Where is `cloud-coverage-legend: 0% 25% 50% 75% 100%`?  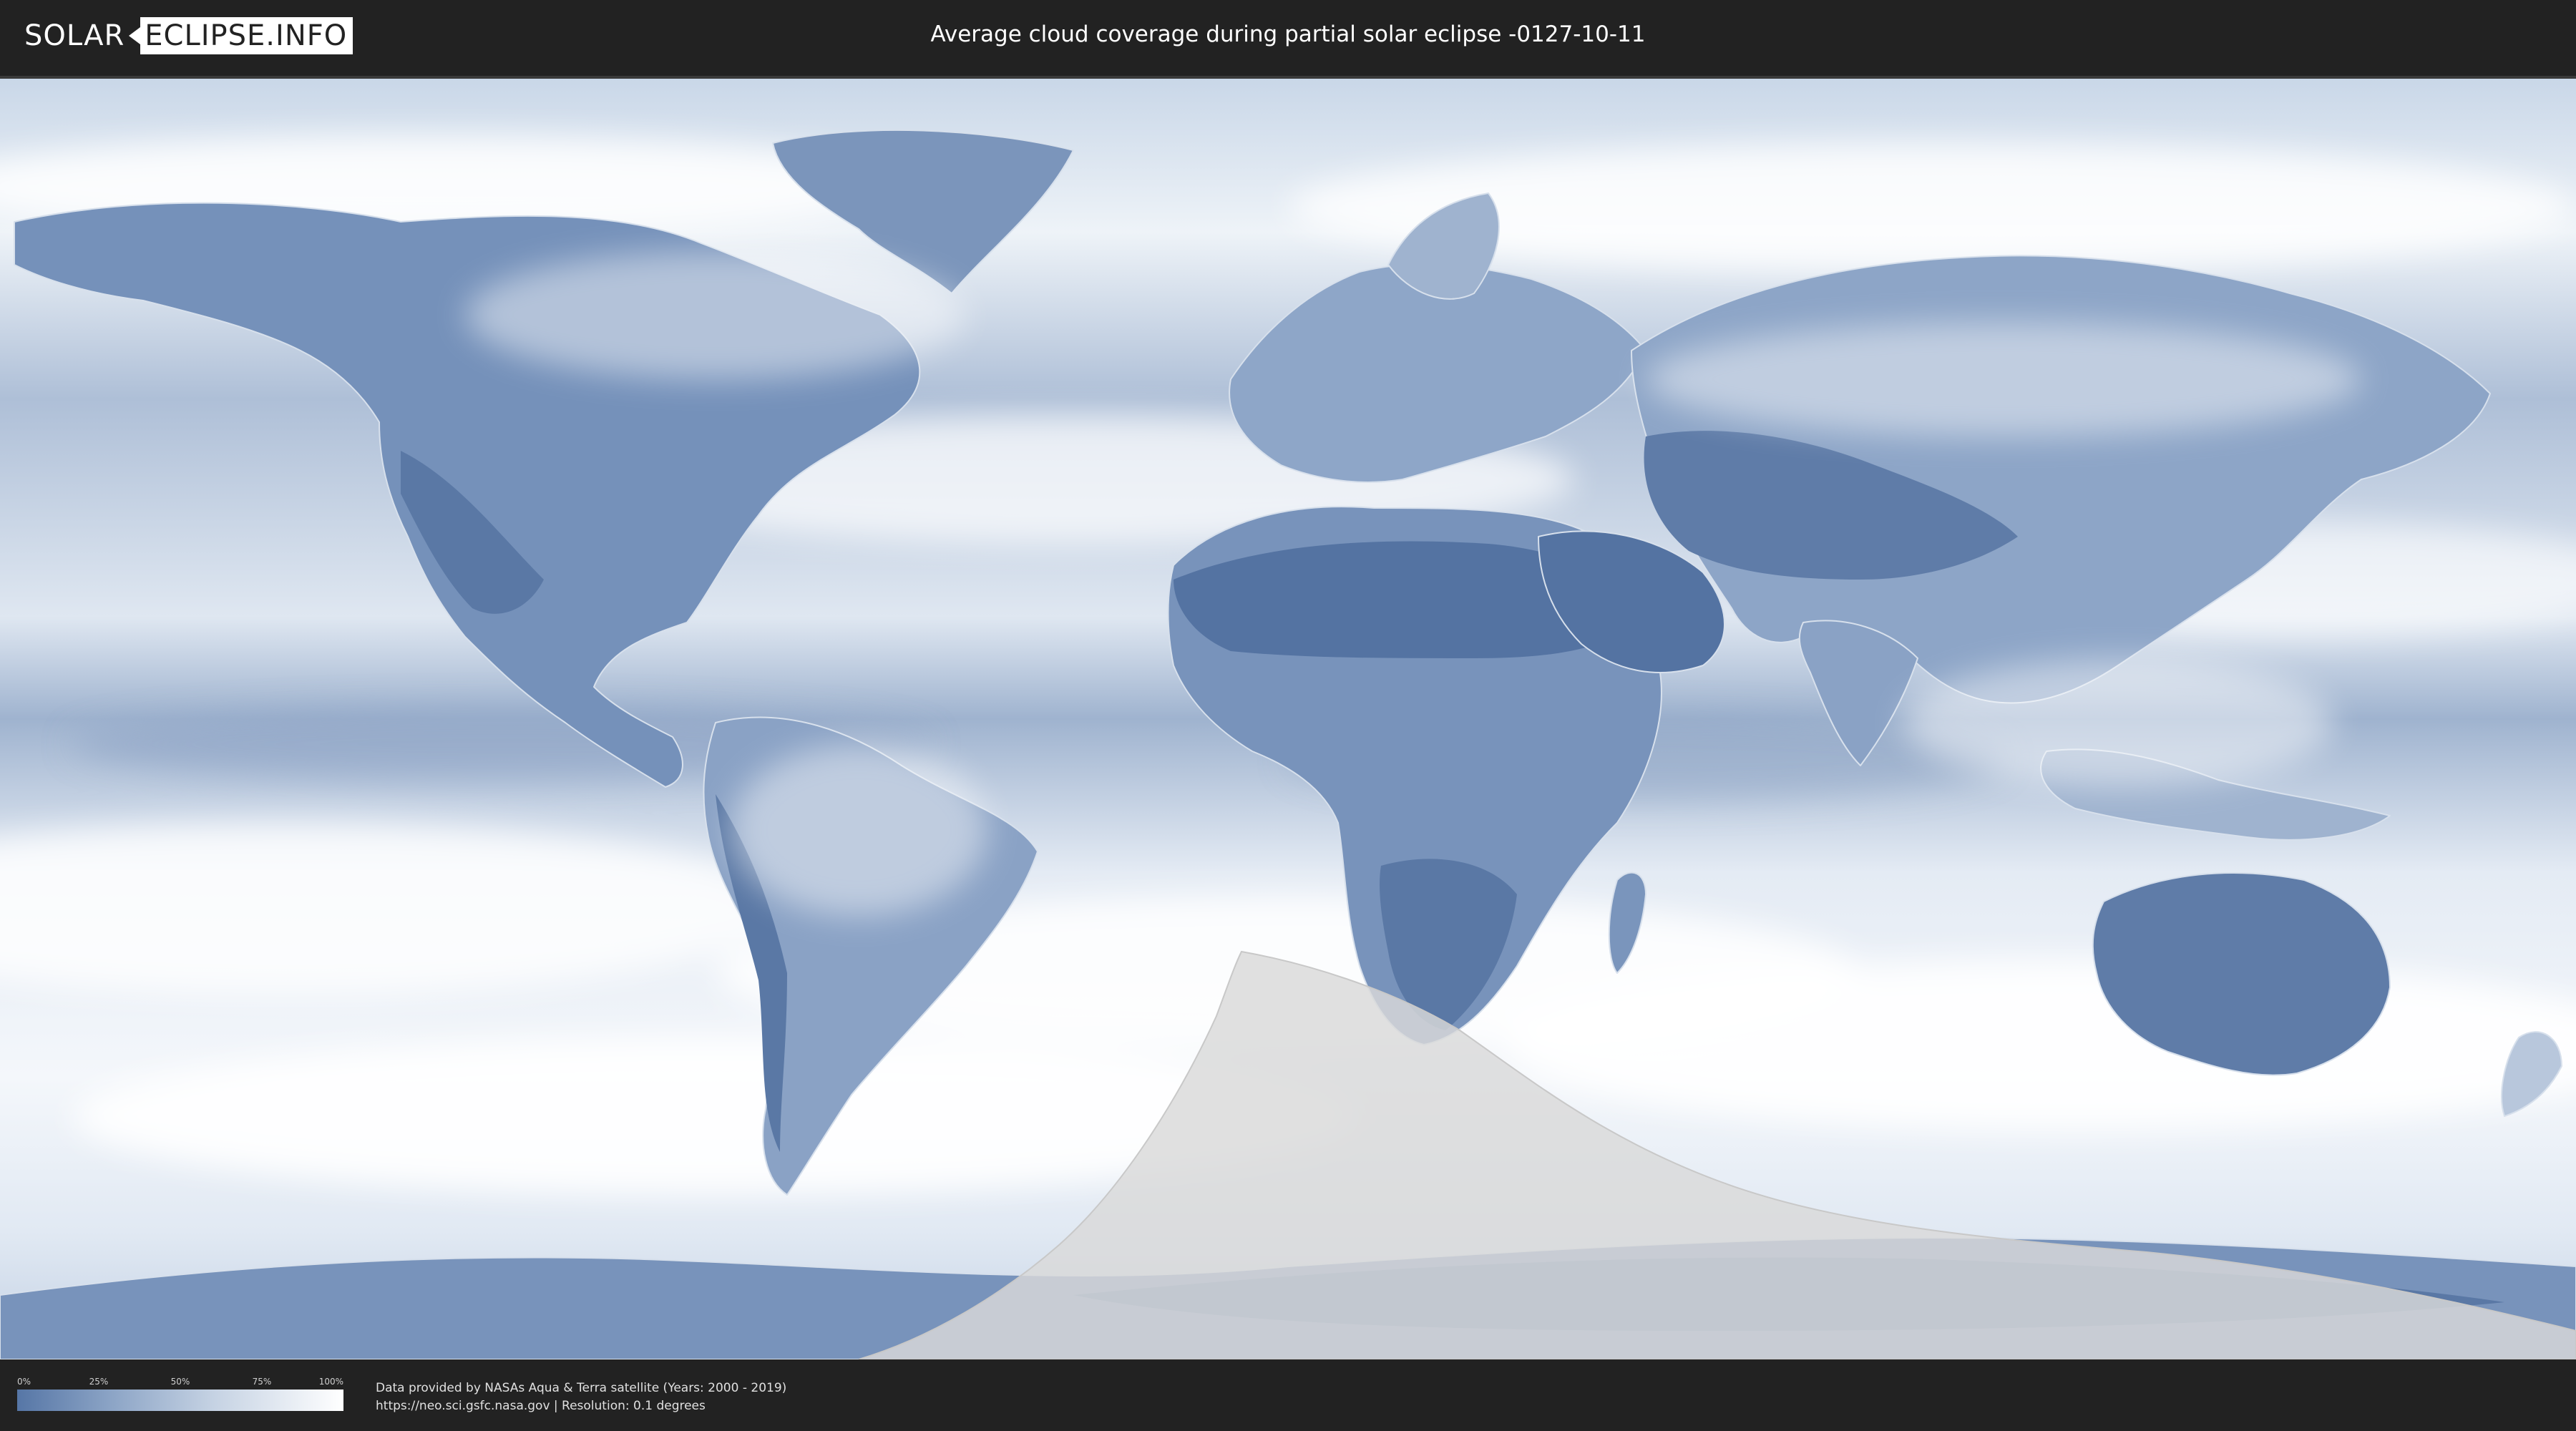
cloud-coverage-legend: 0% 25% 50% 75% 100% is located at coordinates (180, 1394).